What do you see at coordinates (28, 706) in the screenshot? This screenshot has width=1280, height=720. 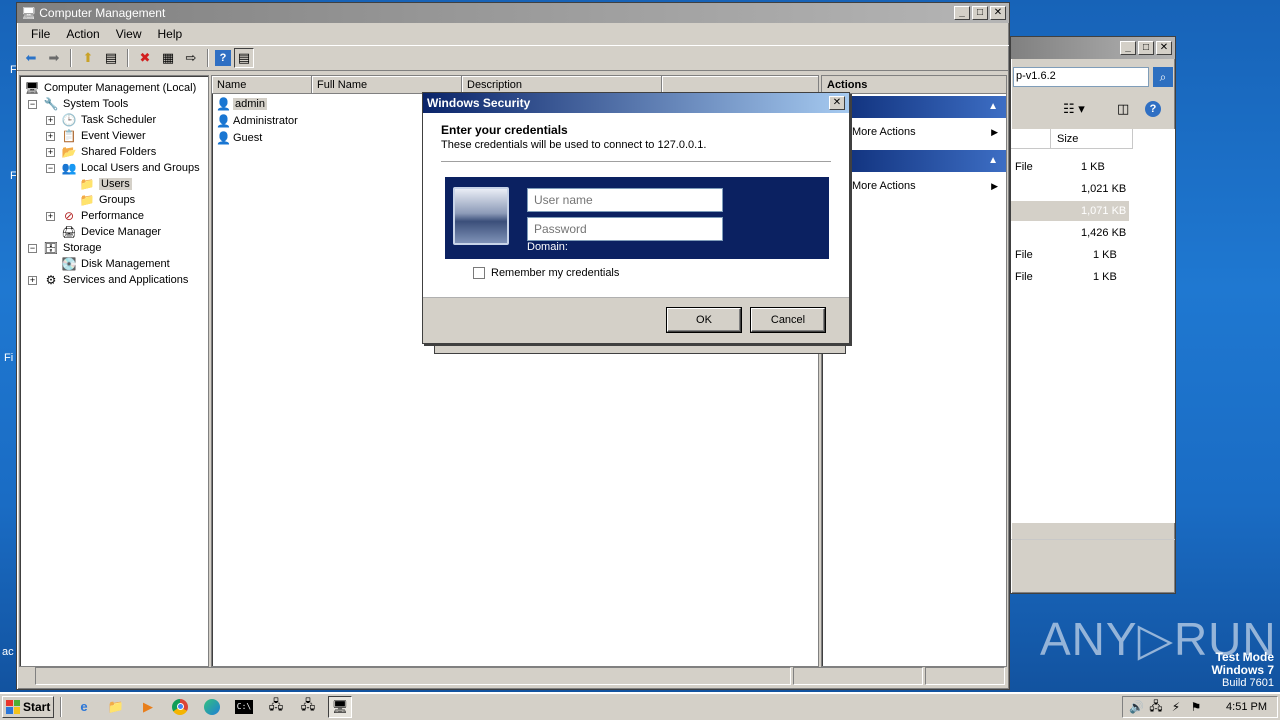 I see `start-button: Start` at bounding box center [28, 706].